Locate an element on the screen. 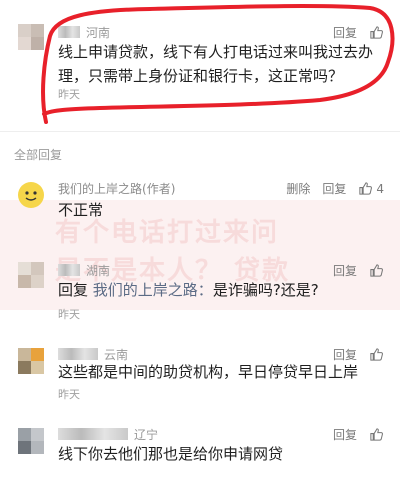 This screenshot has width=400, height=494. comment-actions: 回复 is located at coordinates (352, 32).